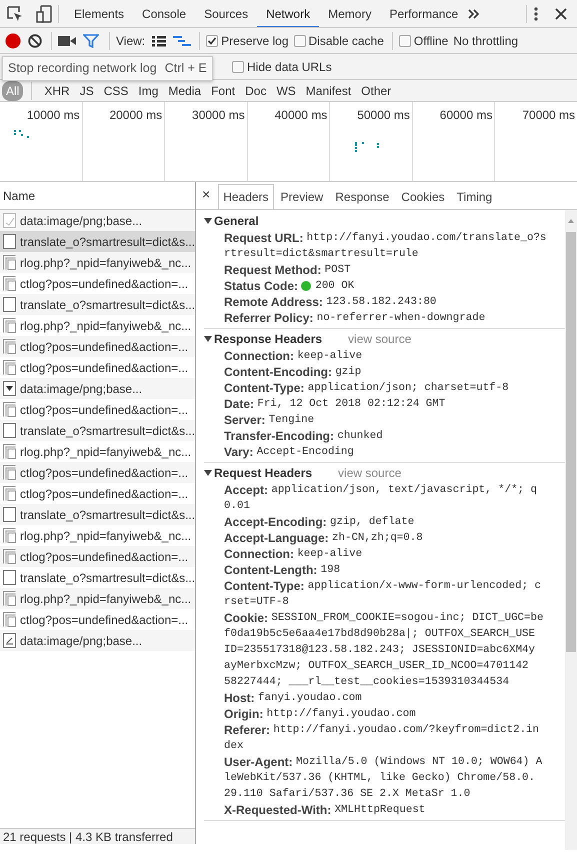  I want to click on detail-tab: Preview, so click(302, 196).